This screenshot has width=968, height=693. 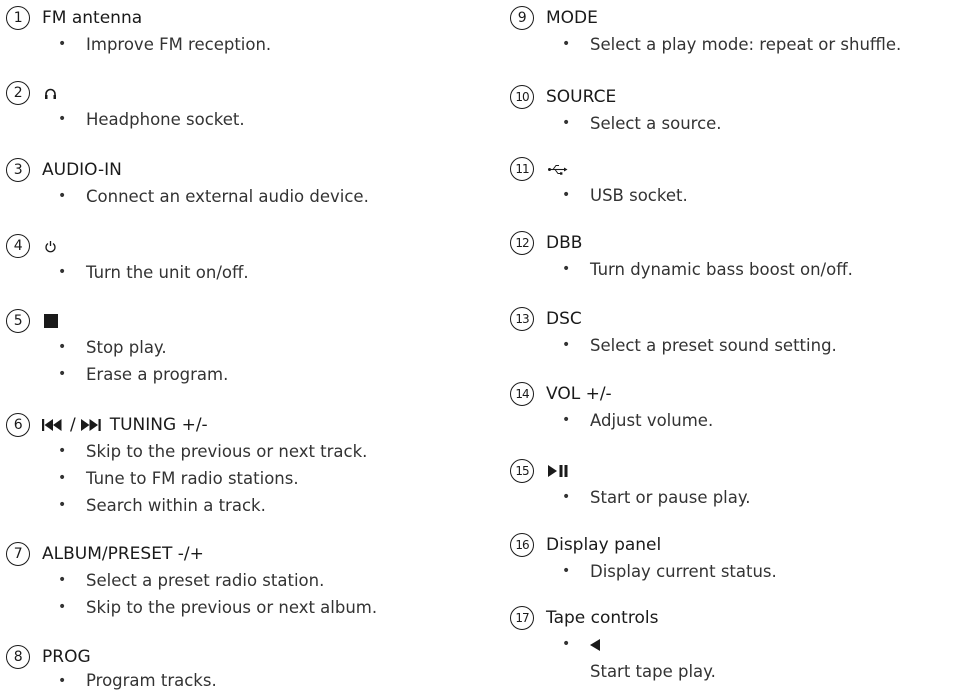 What do you see at coordinates (18, 321) in the screenshot?
I see `item-number: 5` at bounding box center [18, 321].